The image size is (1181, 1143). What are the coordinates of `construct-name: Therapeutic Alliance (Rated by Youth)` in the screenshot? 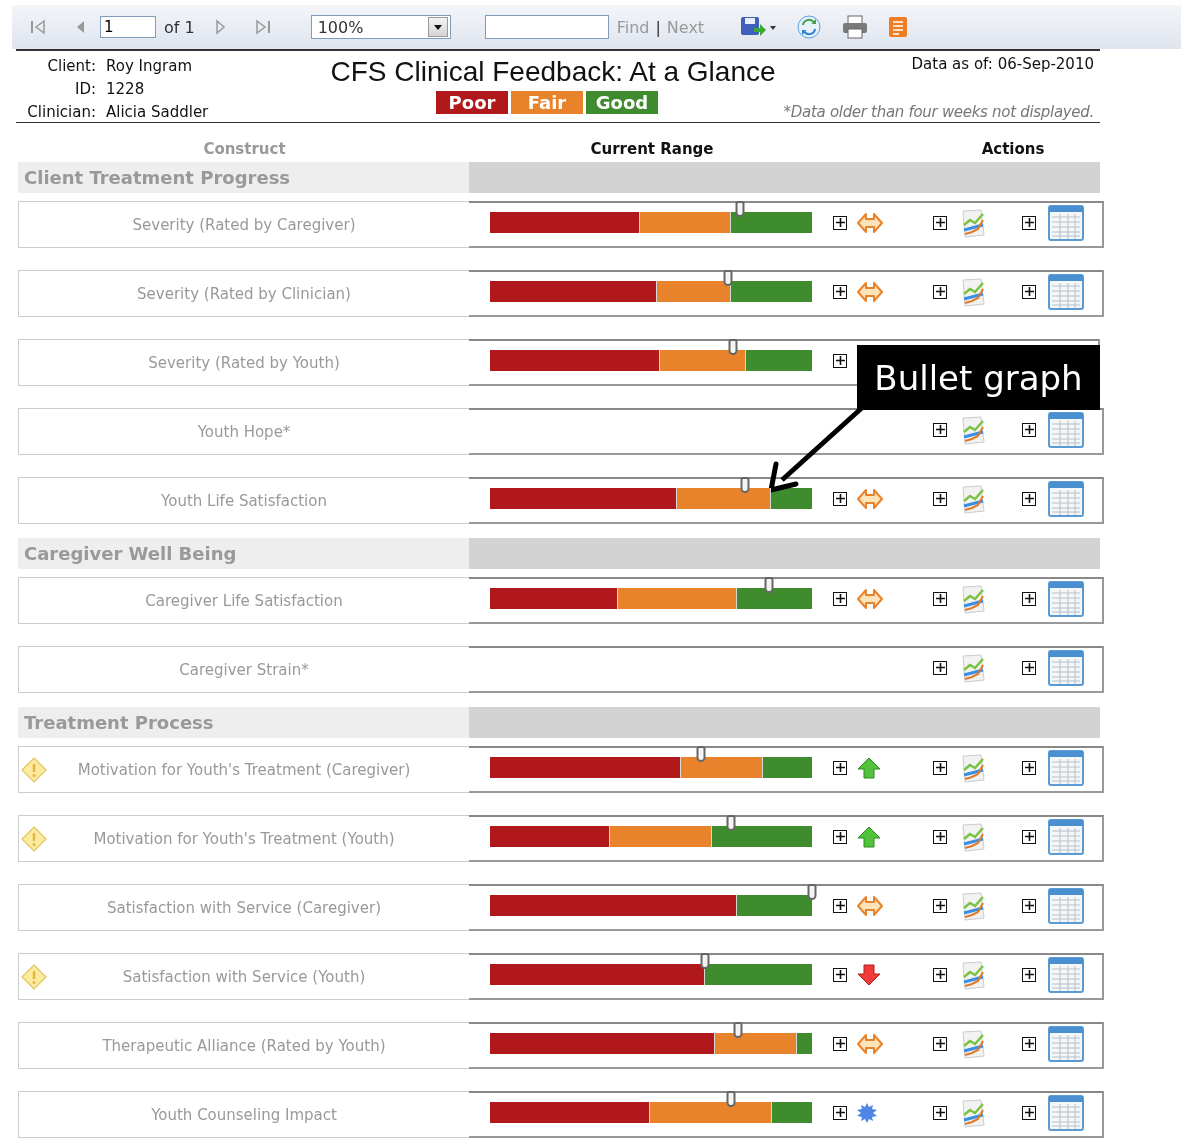 It's located at (244, 1045).